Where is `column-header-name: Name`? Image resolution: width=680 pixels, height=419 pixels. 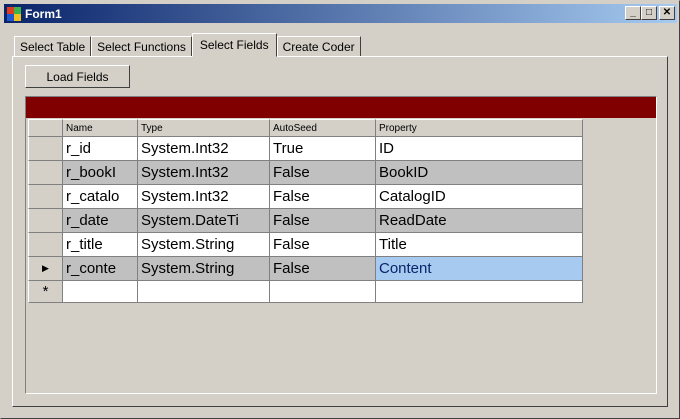 column-header-name: Name is located at coordinates (100, 128).